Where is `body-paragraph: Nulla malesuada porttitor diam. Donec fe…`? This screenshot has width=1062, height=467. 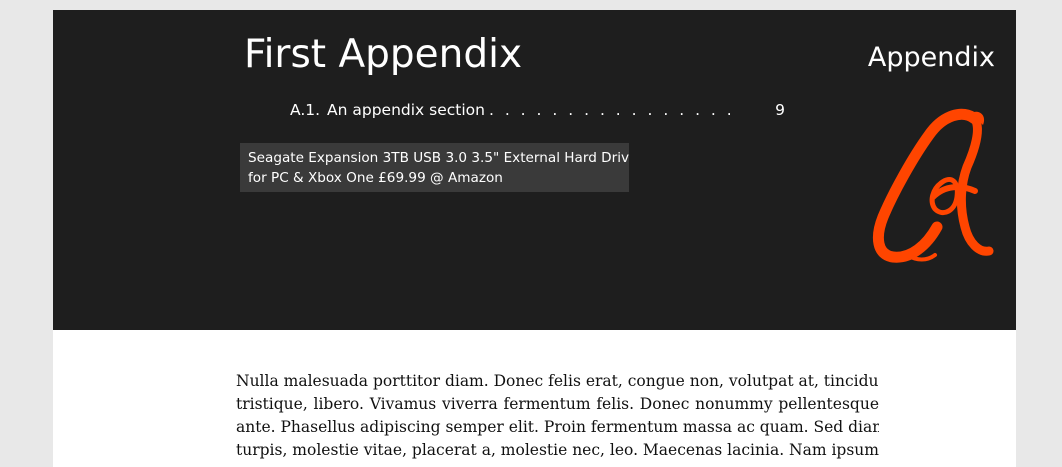 body-paragraph: Nulla malesuada porttitor diam. Donec fe… is located at coordinates (557, 416).